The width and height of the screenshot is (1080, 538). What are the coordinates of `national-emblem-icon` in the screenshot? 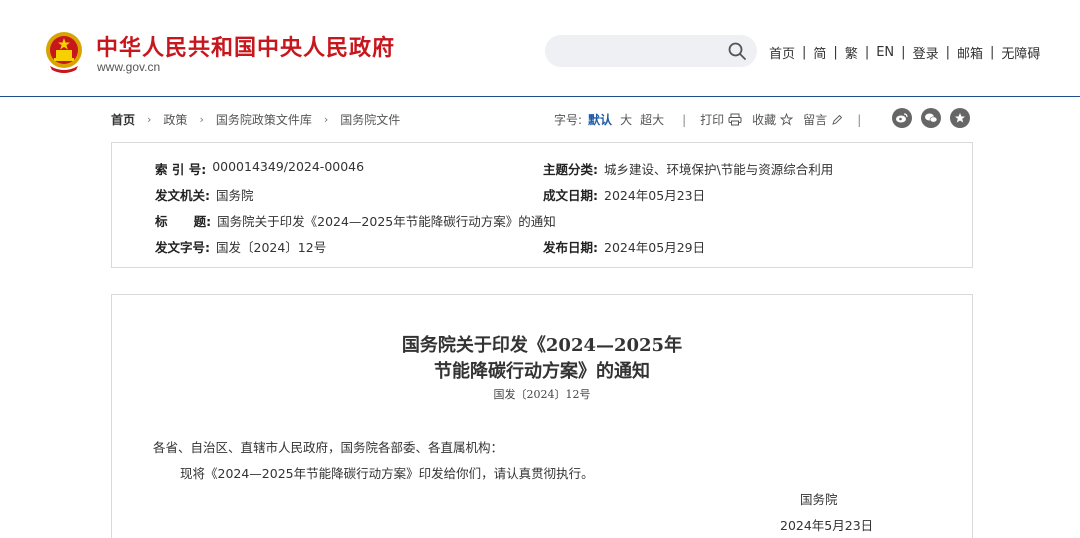 It's located at (64, 52).